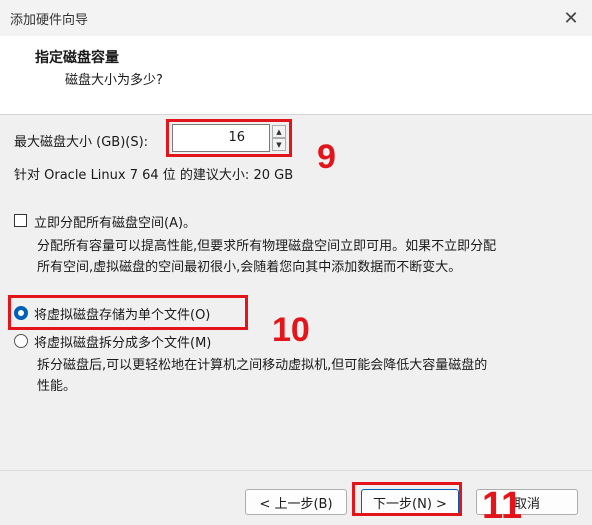  What do you see at coordinates (154, 175) in the screenshot?
I see `recommended-size-text: 针对 Oracle Linux 7 64 位 的建议大小: 20 GB` at bounding box center [154, 175].